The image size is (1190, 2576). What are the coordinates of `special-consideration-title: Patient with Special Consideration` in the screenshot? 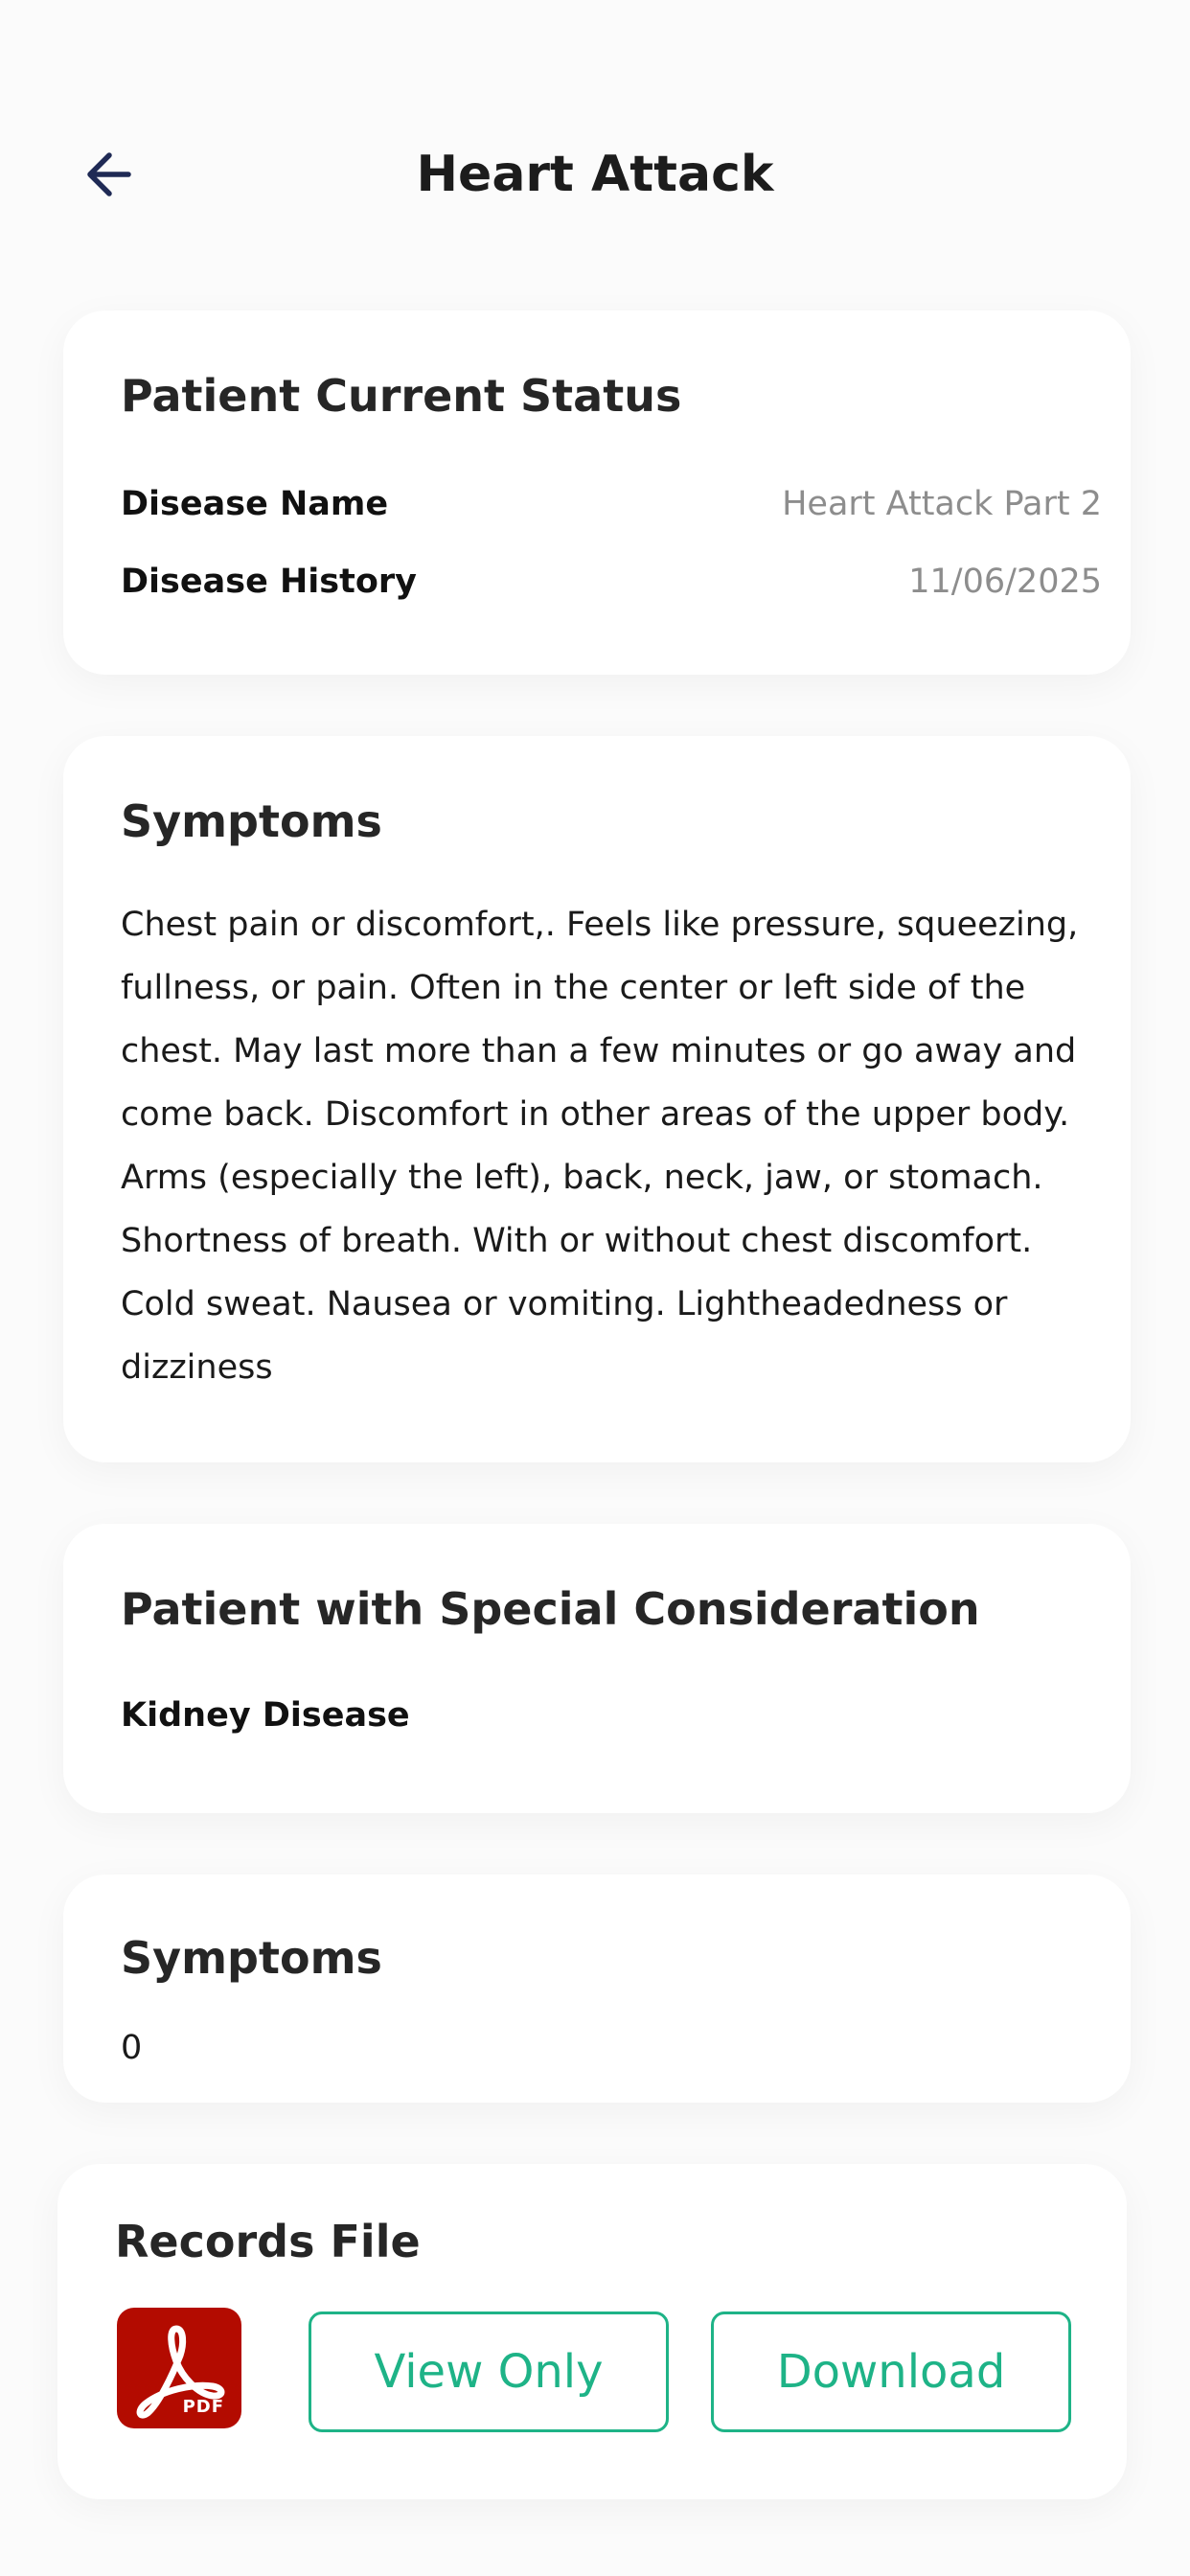 It's located at (550, 1609).